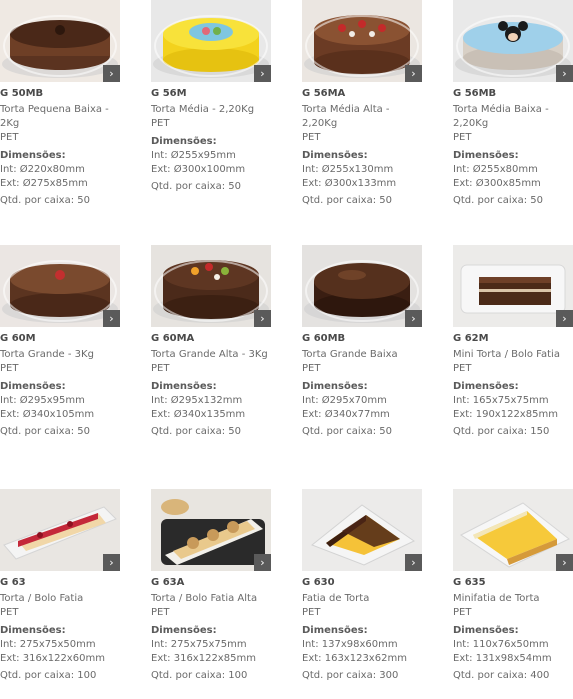  I want to click on int-value: 110x76x50mm, so click(510, 644).